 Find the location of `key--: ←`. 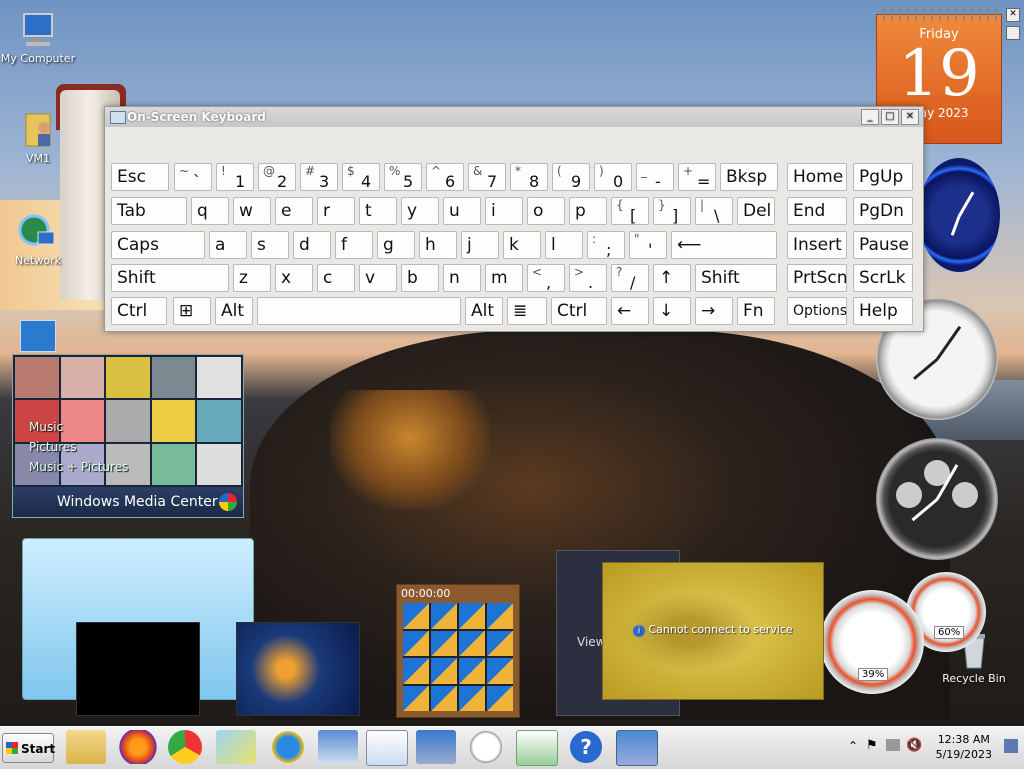

key--: ← is located at coordinates (630, 311).